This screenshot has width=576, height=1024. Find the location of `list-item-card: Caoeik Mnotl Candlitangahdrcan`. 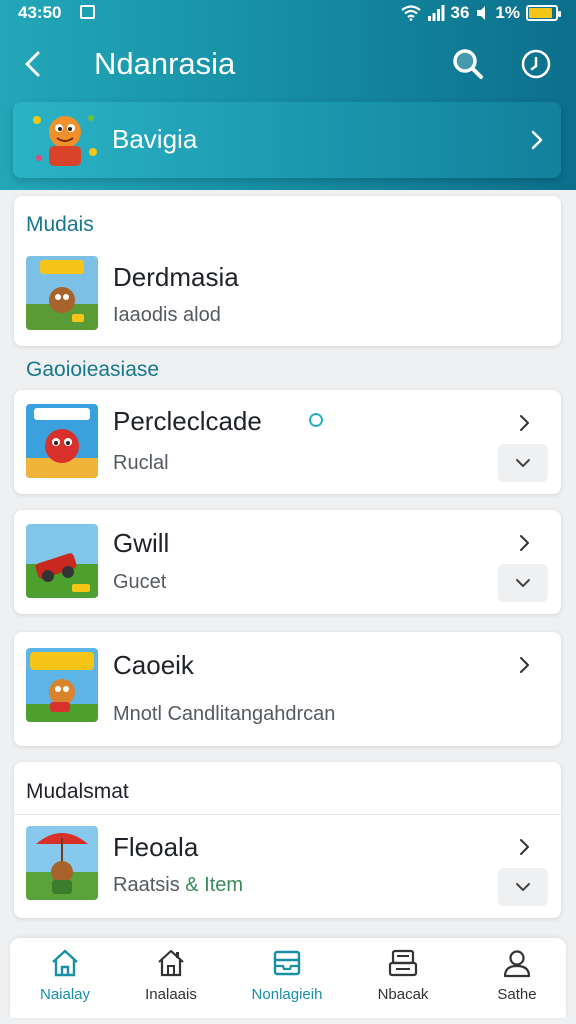

list-item-card: Caoeik Mnotl Candlitangahdrcan is located at coordinates (287, 689).